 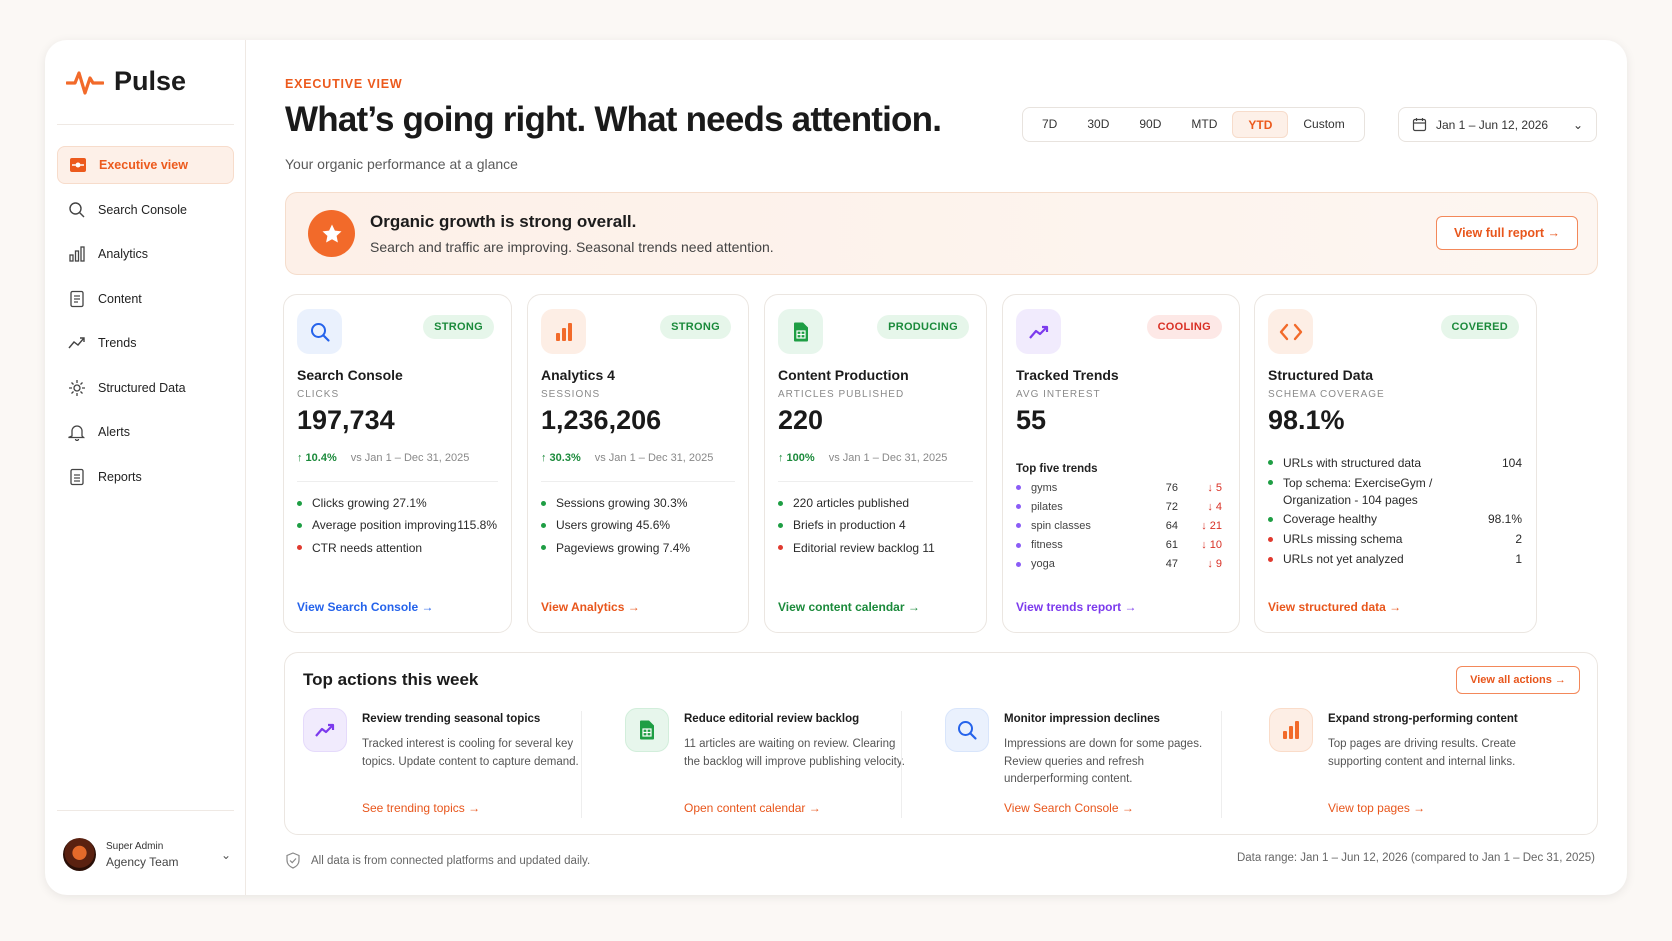 I want to click on sidebar-item-search-console: Search Console, so click(x=145, y=210).